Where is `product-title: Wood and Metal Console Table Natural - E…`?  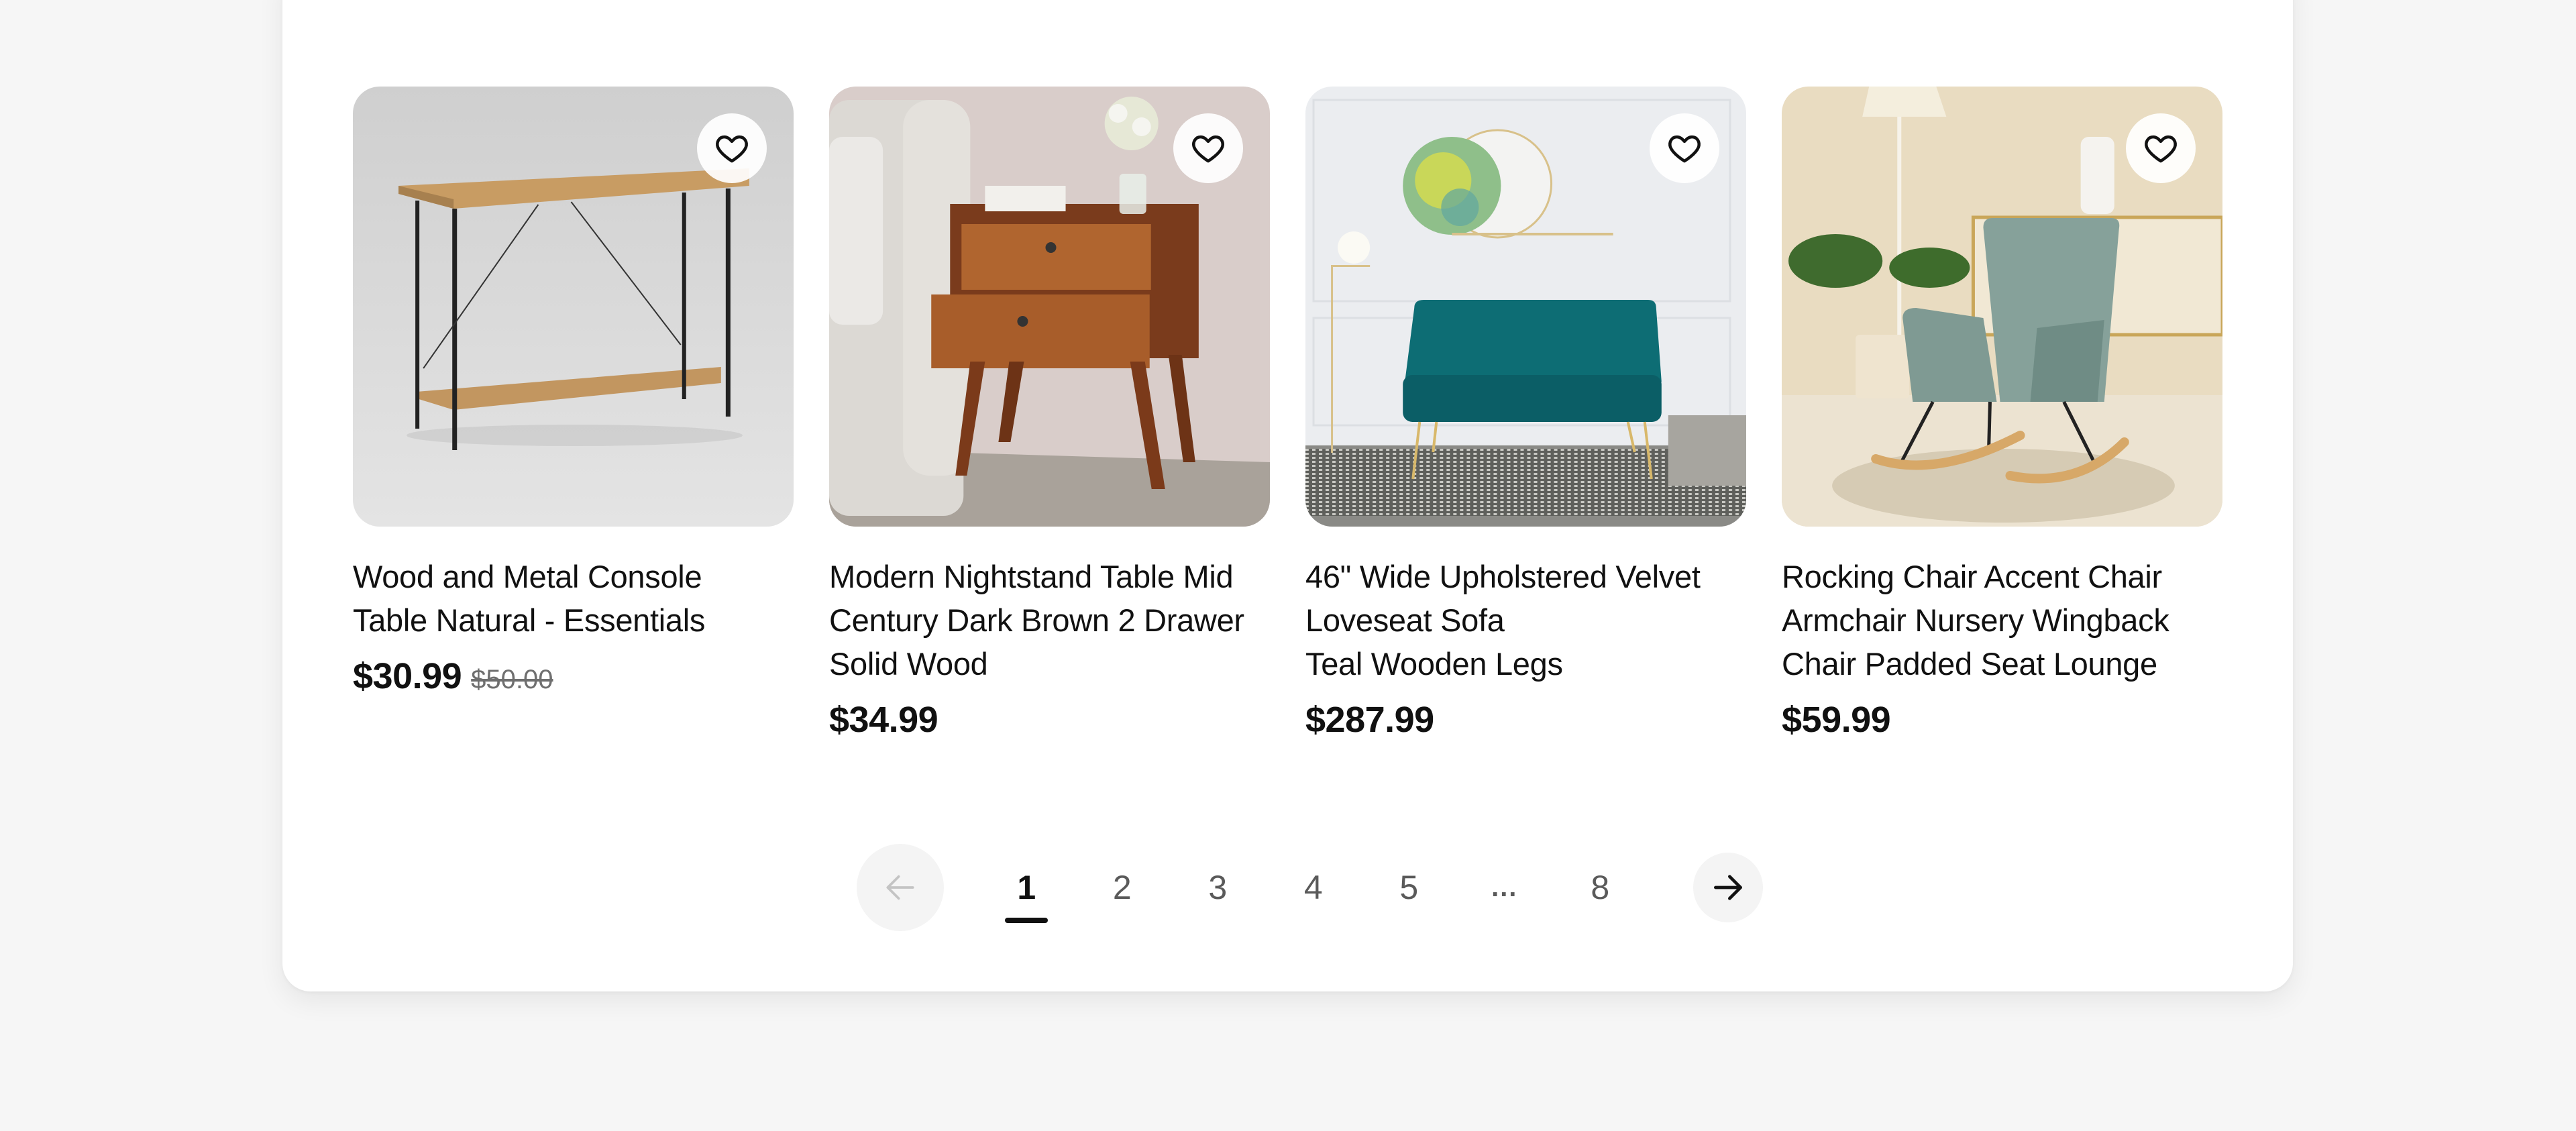 product-title: Wood and Metal Console Table Natural - E… is located at coordinates (573, 598).